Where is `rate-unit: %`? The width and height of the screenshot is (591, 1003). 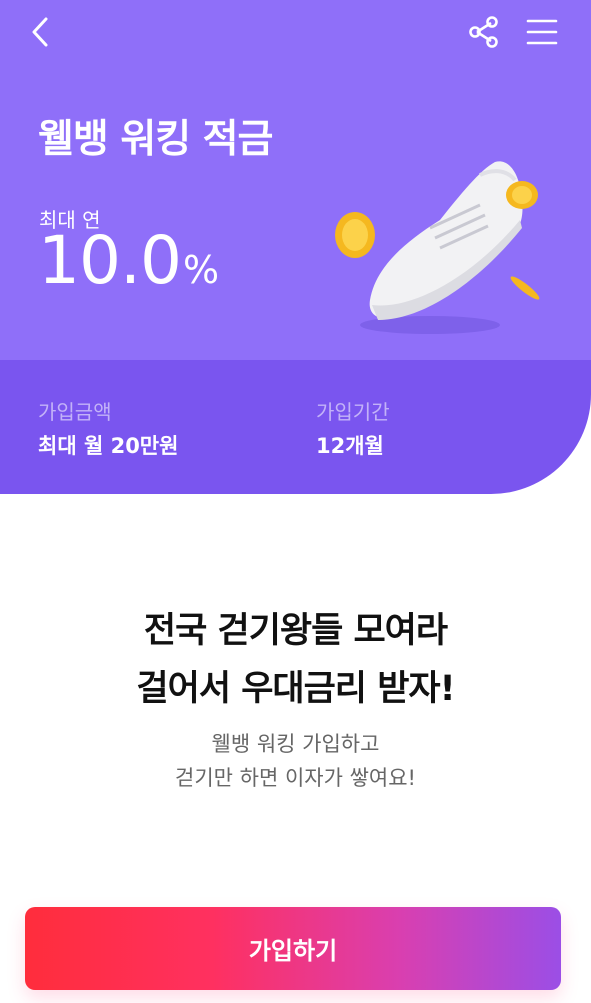 rate-unit: % is located at coordinates (201, 270).